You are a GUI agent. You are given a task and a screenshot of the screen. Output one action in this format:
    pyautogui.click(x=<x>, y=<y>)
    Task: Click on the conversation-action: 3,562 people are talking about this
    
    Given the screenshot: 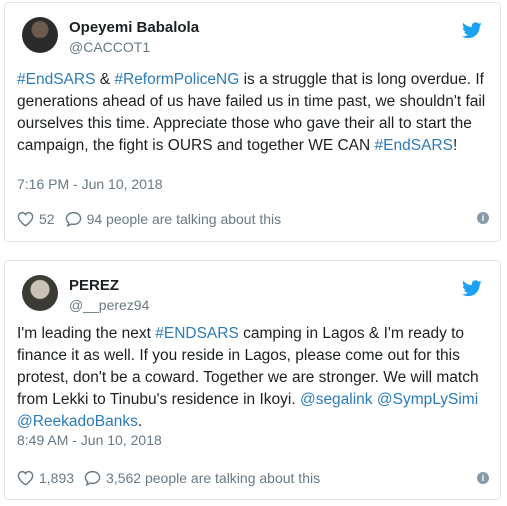 What is the action you would take?
    pyautogui.click(x=202, y=478)
    